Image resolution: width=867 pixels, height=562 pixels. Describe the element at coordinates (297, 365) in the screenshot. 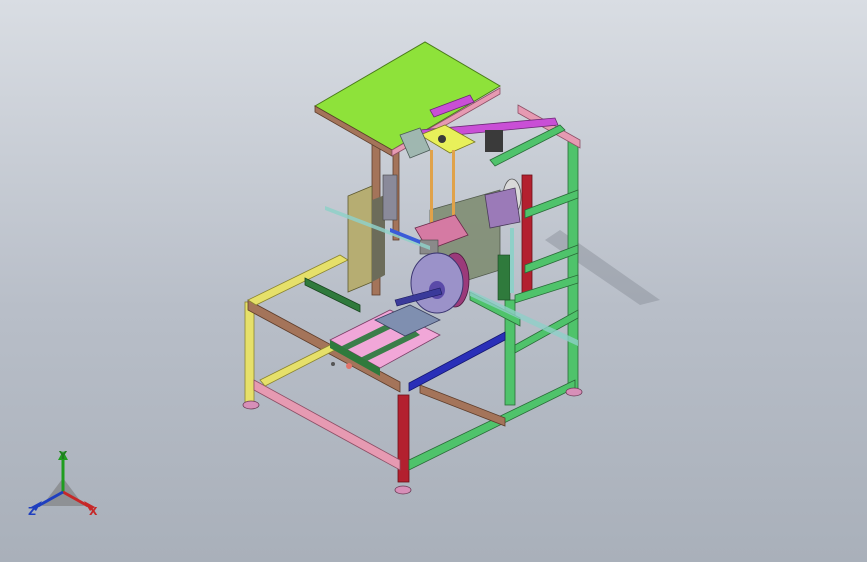

I see `frame-table-rail-yellow` at that location.